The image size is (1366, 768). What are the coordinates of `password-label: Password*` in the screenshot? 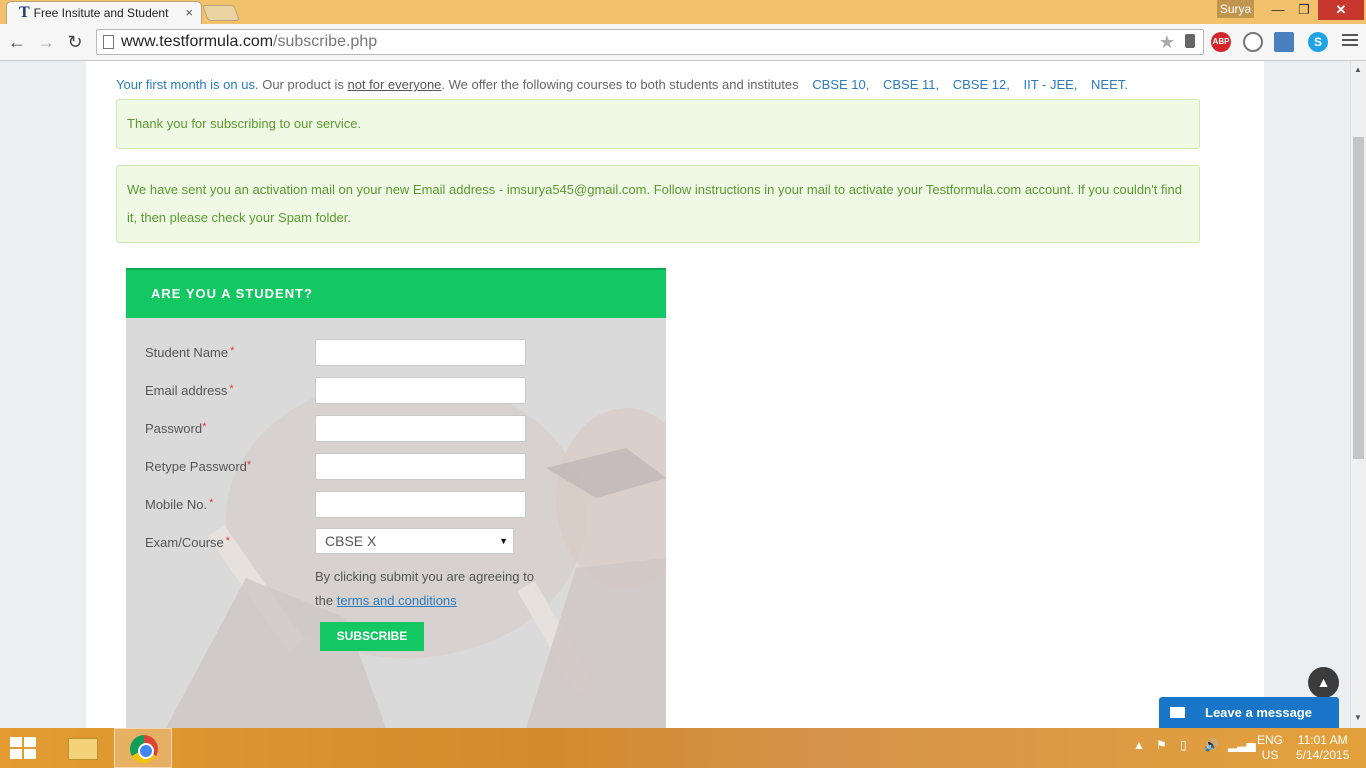 It's located at (175, 428).